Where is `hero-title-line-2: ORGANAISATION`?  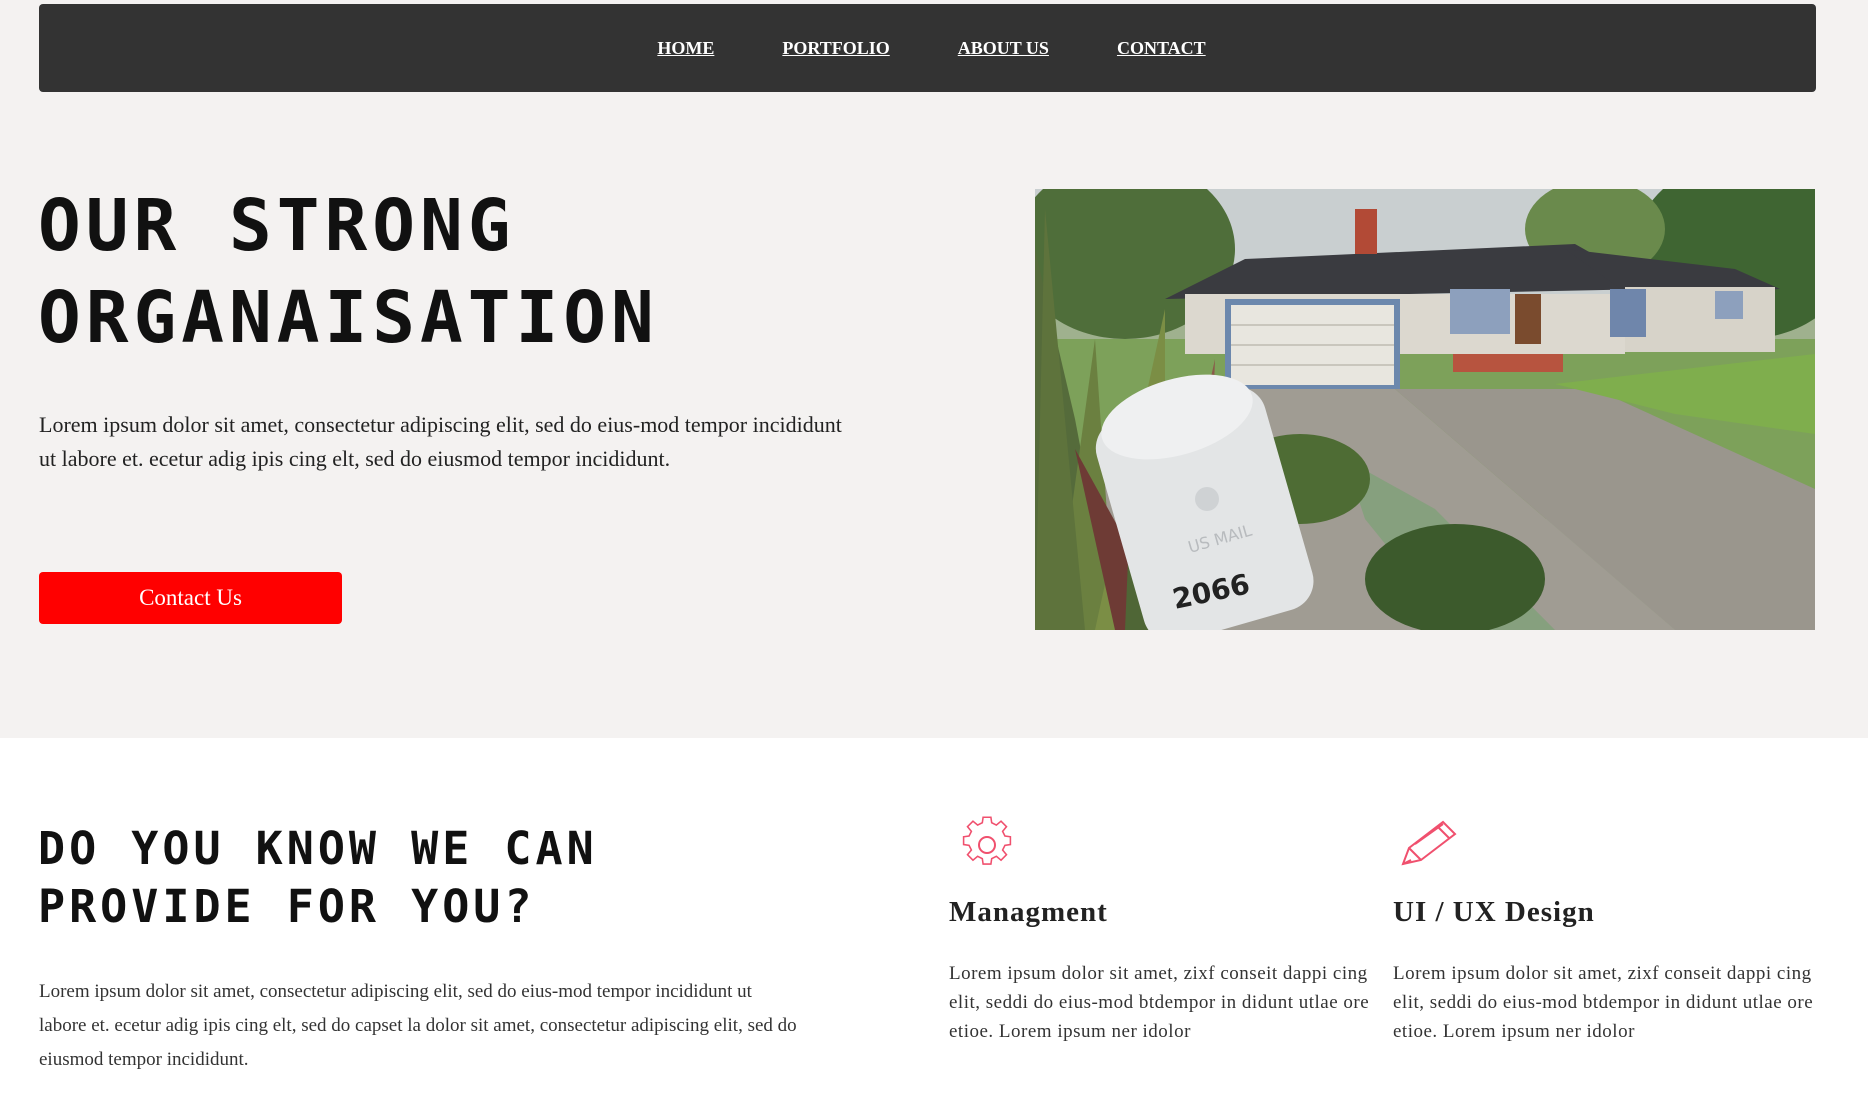
hero-title-line-2: ORGANAISATION is located at coordinates (348, 317).